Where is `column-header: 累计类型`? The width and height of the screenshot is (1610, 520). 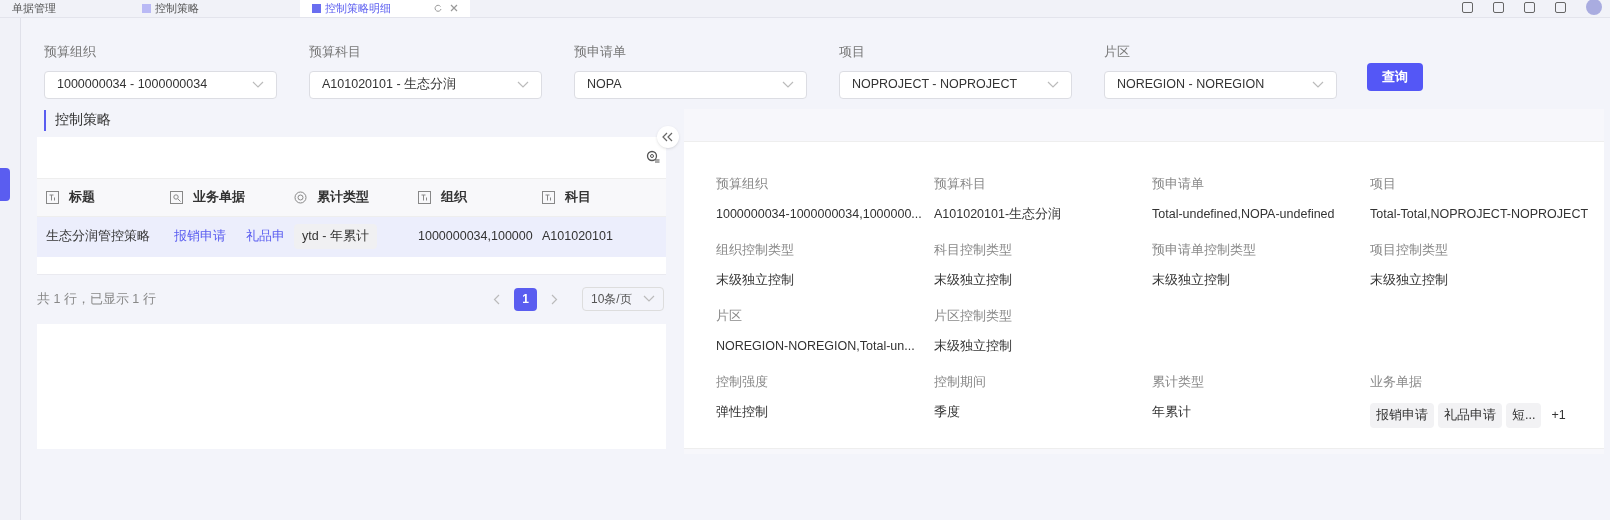
column-header: 累计类型 is located at coordinates (343, 197).